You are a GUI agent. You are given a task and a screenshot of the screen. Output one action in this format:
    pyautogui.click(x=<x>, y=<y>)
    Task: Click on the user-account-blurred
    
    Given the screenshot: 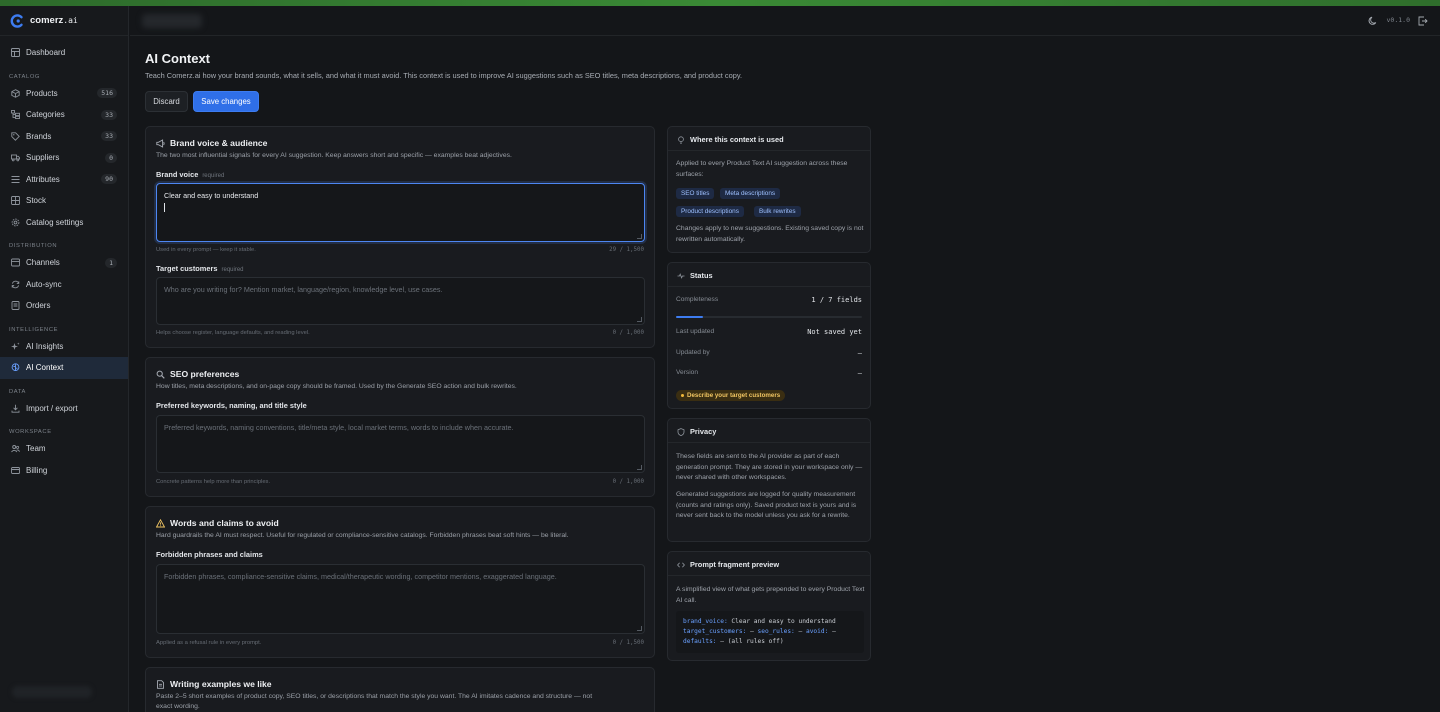 What is the action you would take?
    pyautogui.click(x=52, y=692)
    